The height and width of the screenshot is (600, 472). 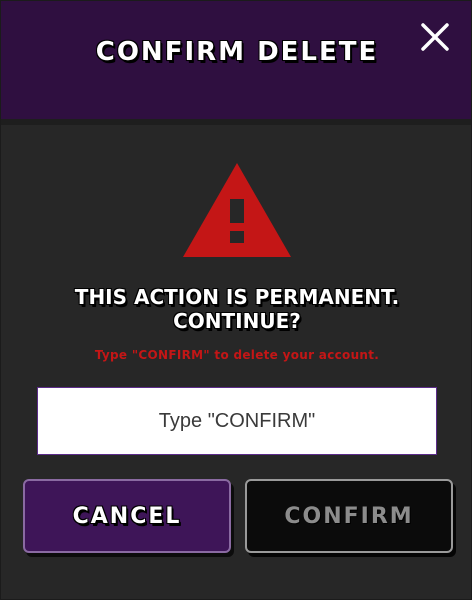 I want to click on confirm-button: CONFIRM, so click(x=349, y=516).